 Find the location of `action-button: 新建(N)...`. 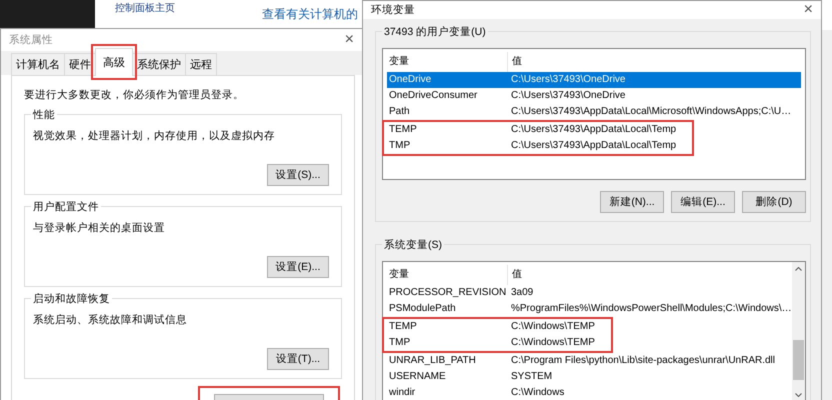

action-button: 新建(N)... is located at coordinates (632, 202).